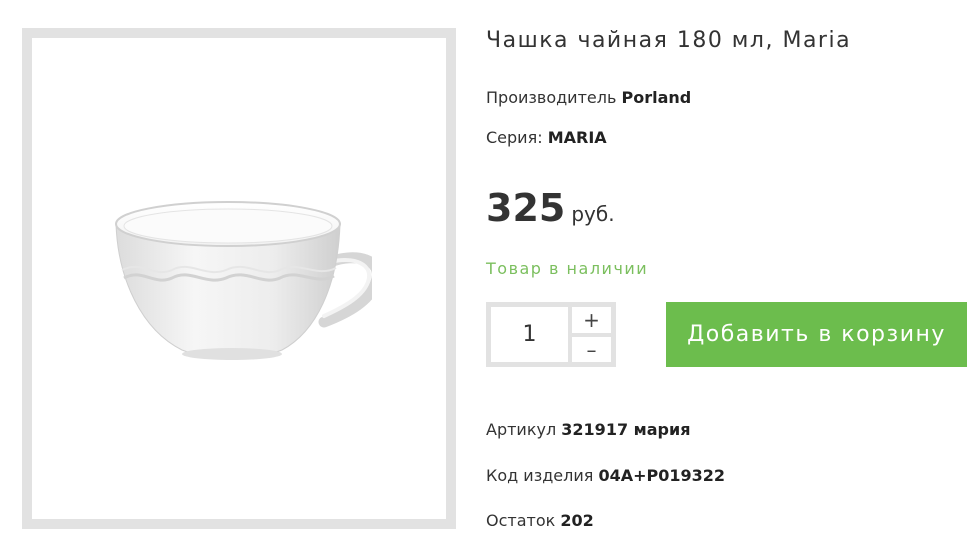 This screenshot has height=541, width=967. Describe the element at coordinates (546, 137) in the screenshot. I see `series-row: Серия: MARIA` at that location.